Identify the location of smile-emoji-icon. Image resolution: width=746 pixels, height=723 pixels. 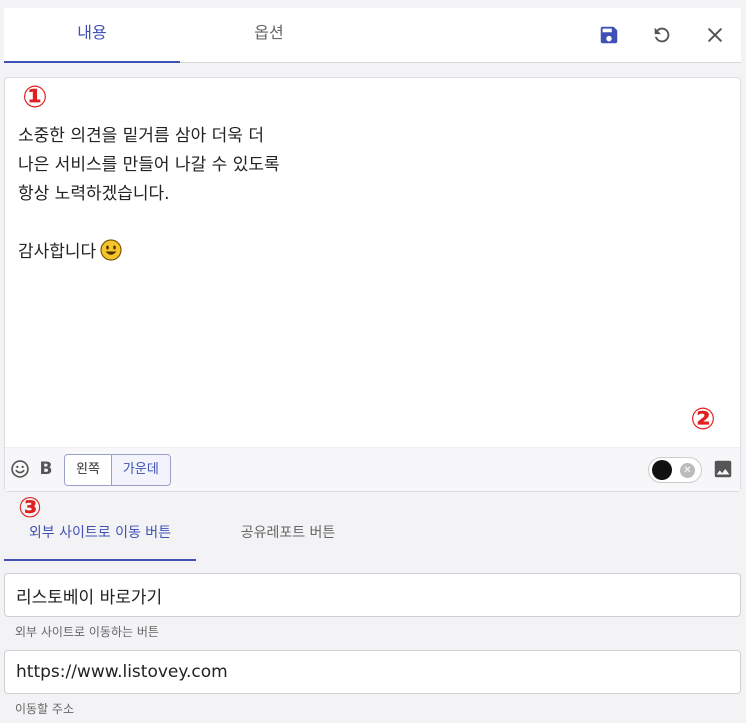
(111, 255).